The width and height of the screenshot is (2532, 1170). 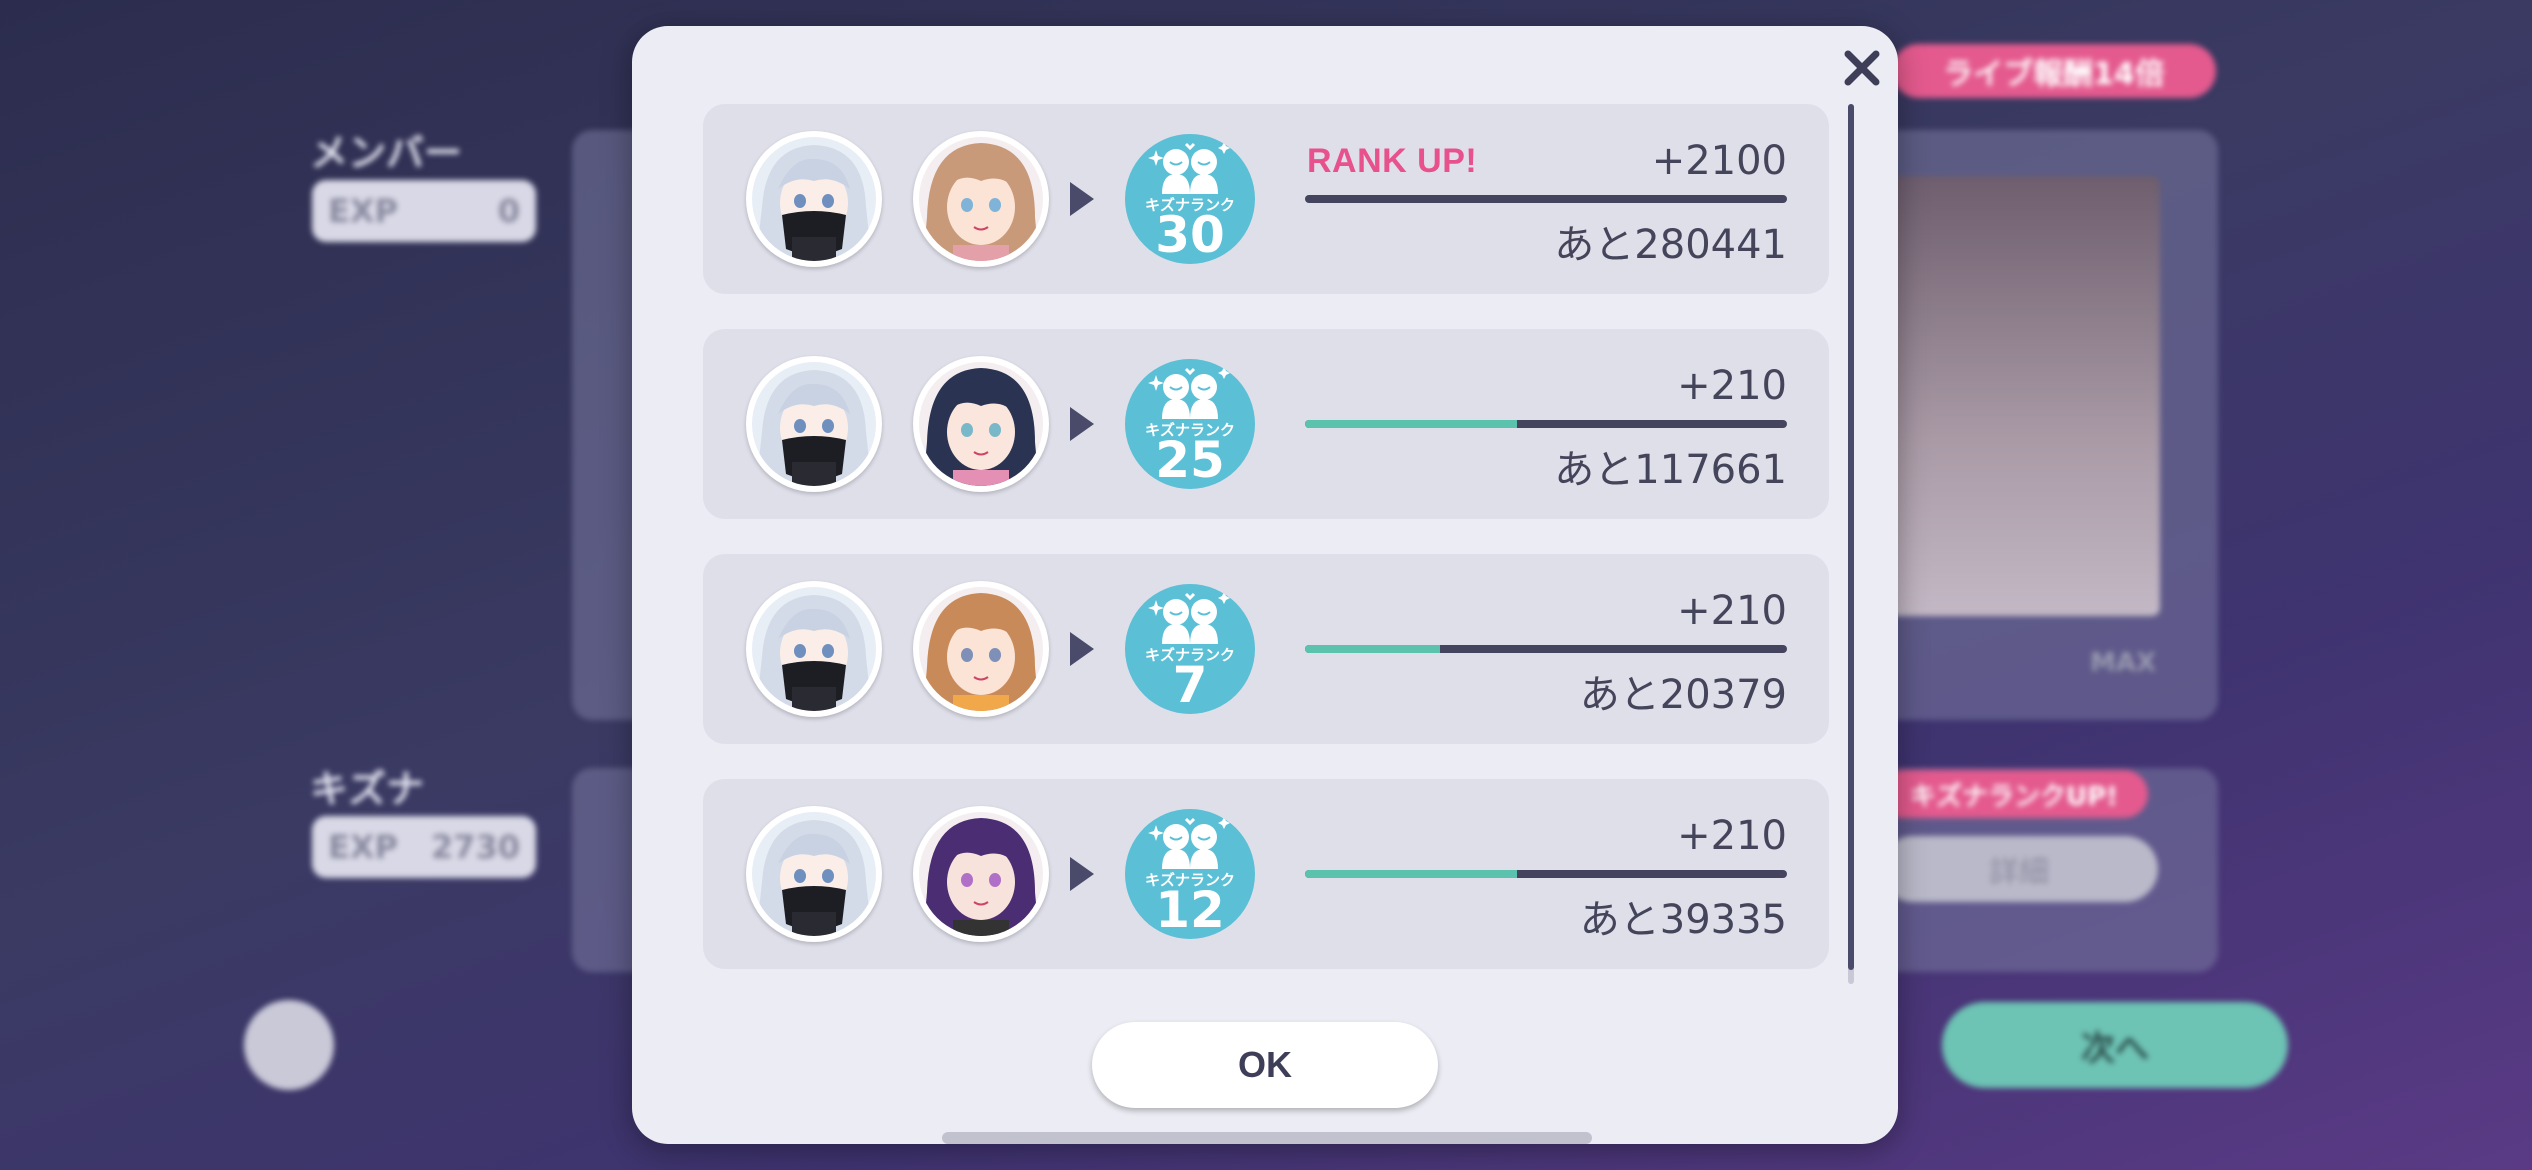 I want to click on member-exp-box: EXP 0, so click(x=424, y=211).